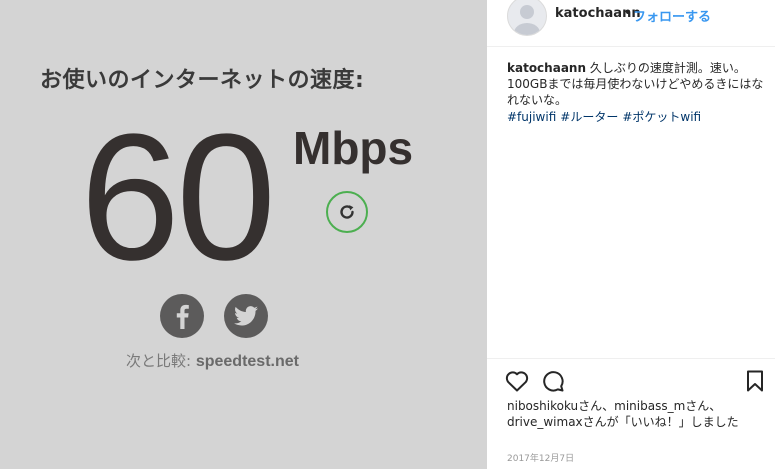 The image size is (775, 469). Describe the element at coordinates (161, 361) in the screenshot. I see `compare-prefix: 次と比較:` at that location.